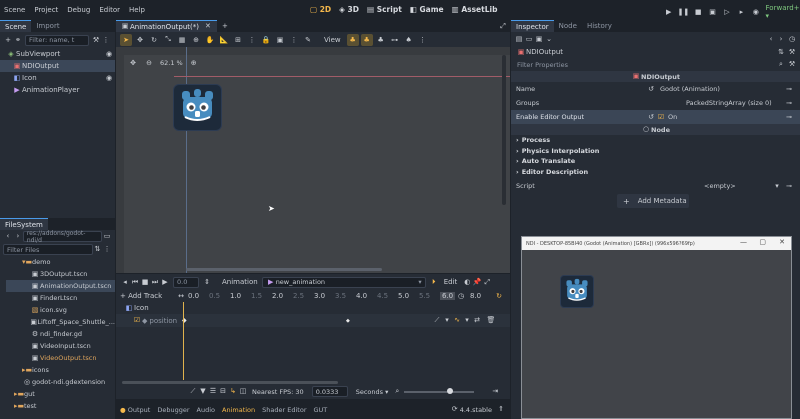  Describe the element at coordinates (238, 410) in the screenshot. I see `tab-animation: Animation` at that location.